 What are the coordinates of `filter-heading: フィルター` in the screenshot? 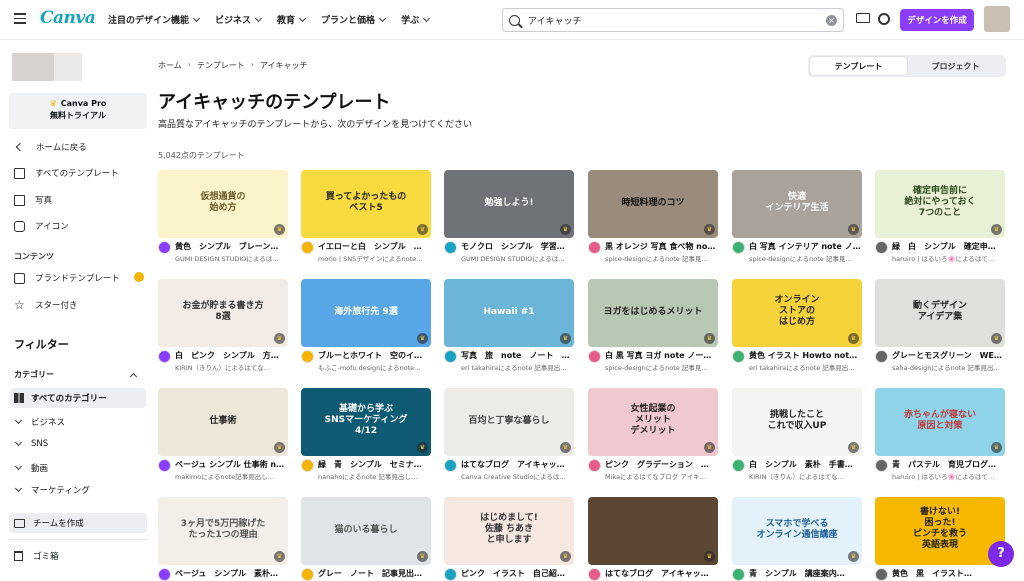 It's located at (41, 344).